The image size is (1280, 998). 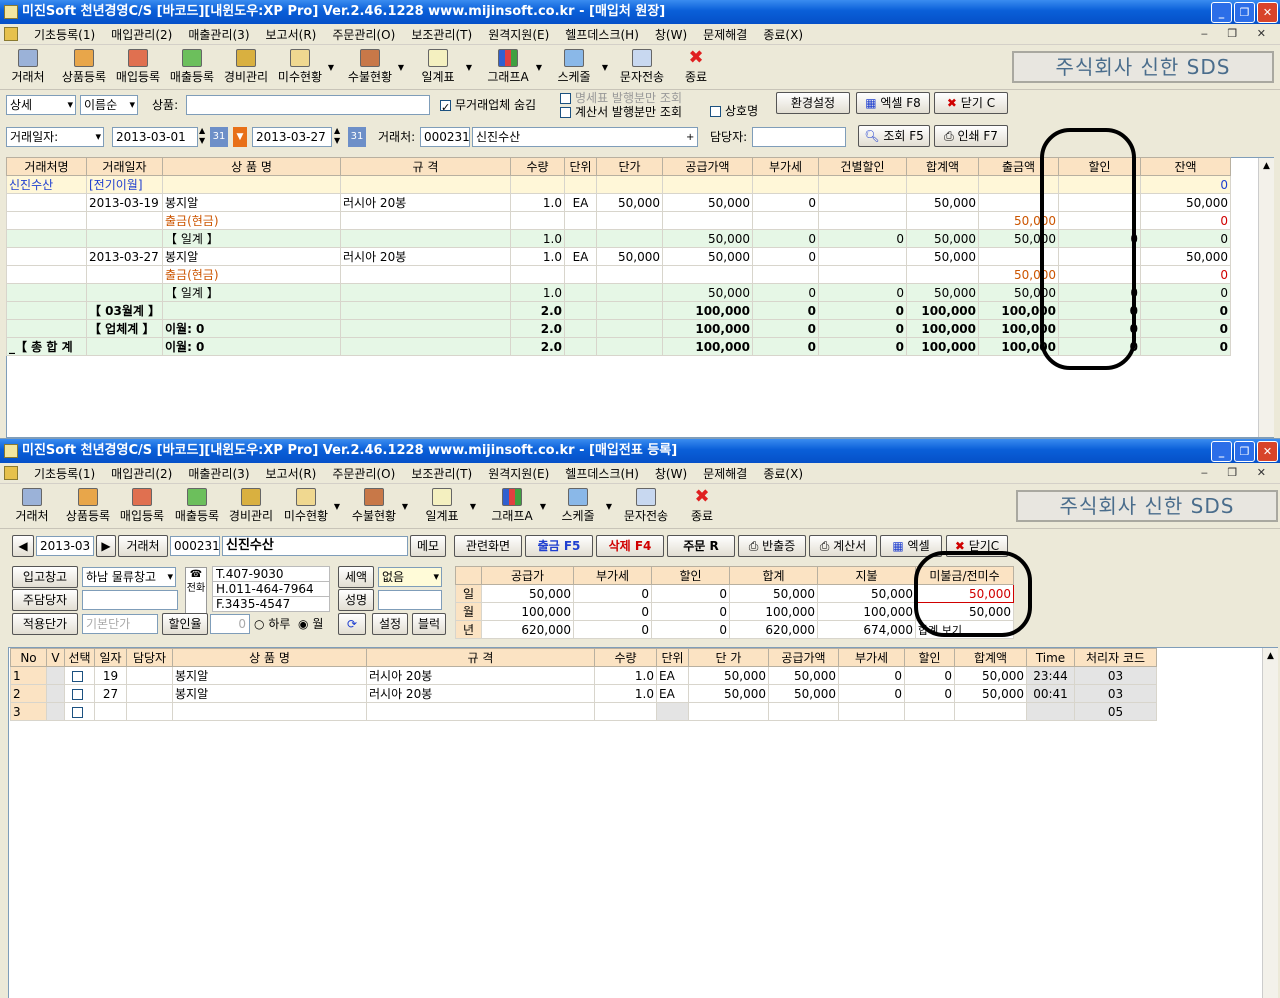 I want to click on close-window-button: ✕, so click(x=1267, y=451).